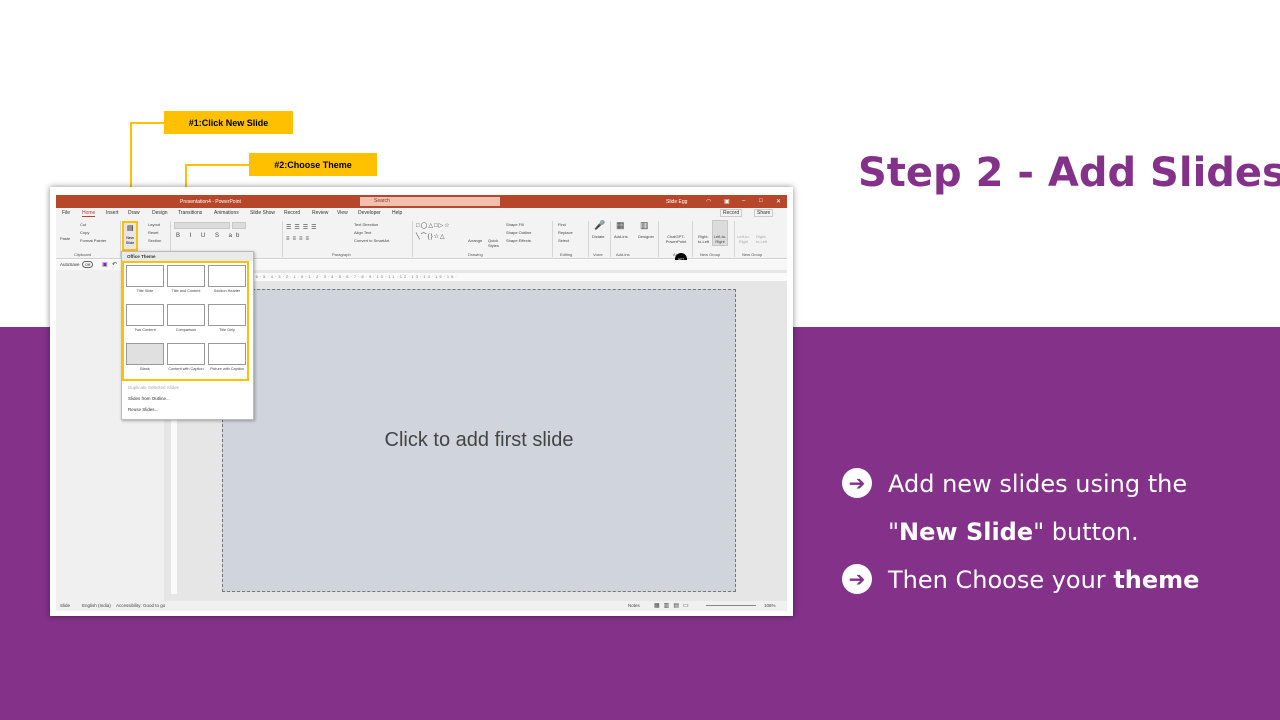 This screenshot has width=1280, height=720. I want to click on smartart-button: Convert to SmartArt, so click(371, 240).